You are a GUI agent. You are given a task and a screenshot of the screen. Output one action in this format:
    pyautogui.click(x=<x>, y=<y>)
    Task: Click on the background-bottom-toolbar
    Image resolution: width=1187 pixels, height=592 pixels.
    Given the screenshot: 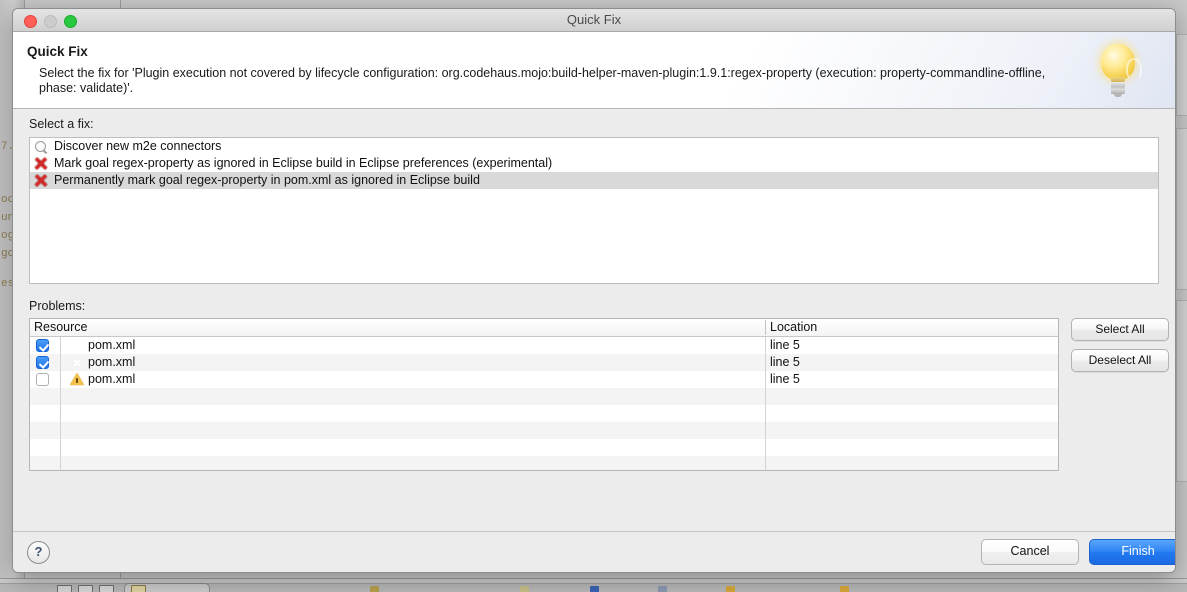 What is the action you would take?
    pyautogui.click(x=593, y=585)
    